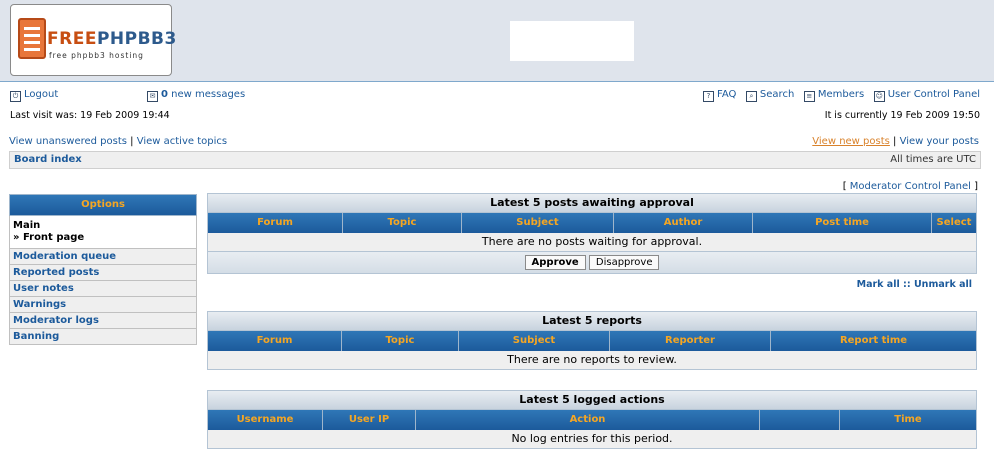 This screenshot has width=994, height=458. I want to click on disapprove-button: Disapprove, so click(624, 262).